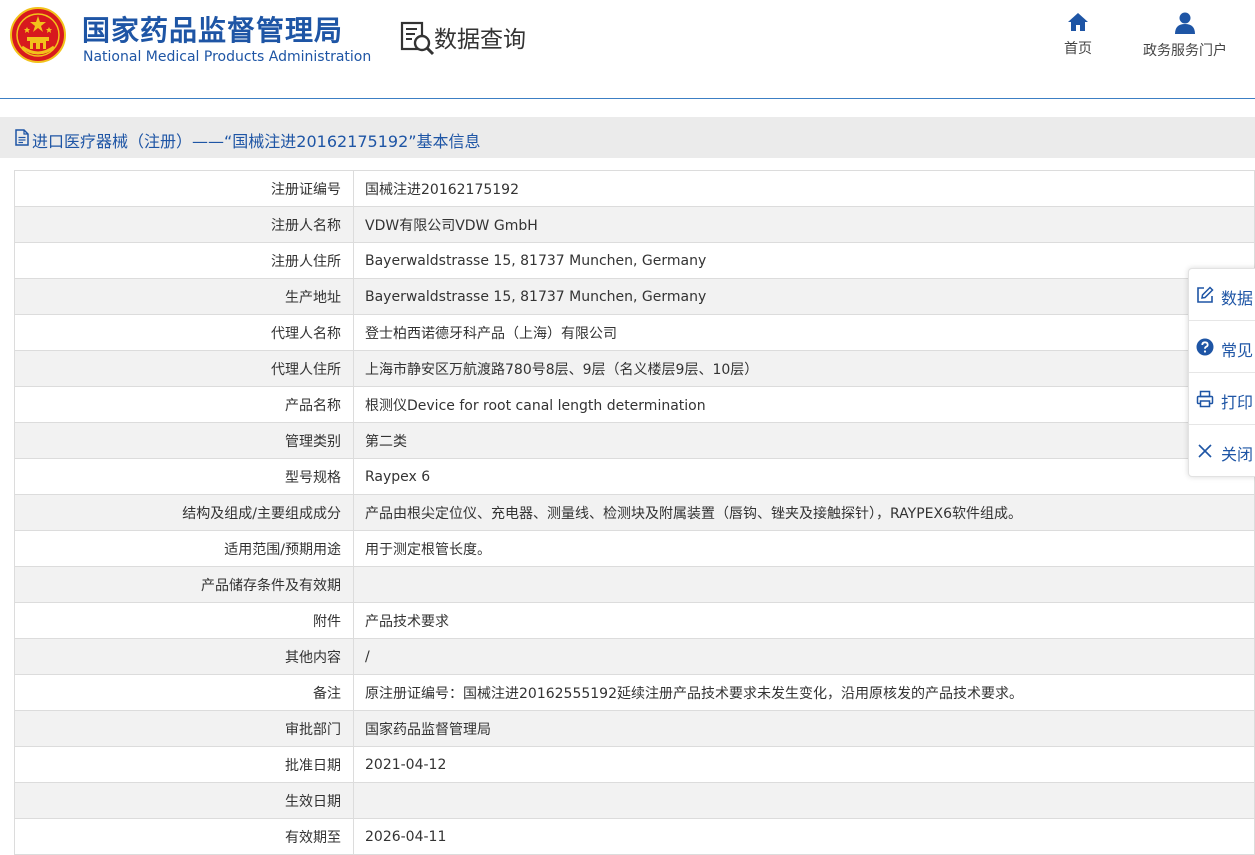  Describe the element at coordinates (1185, 23) in the screenshot. I see `user-icon` at that location.